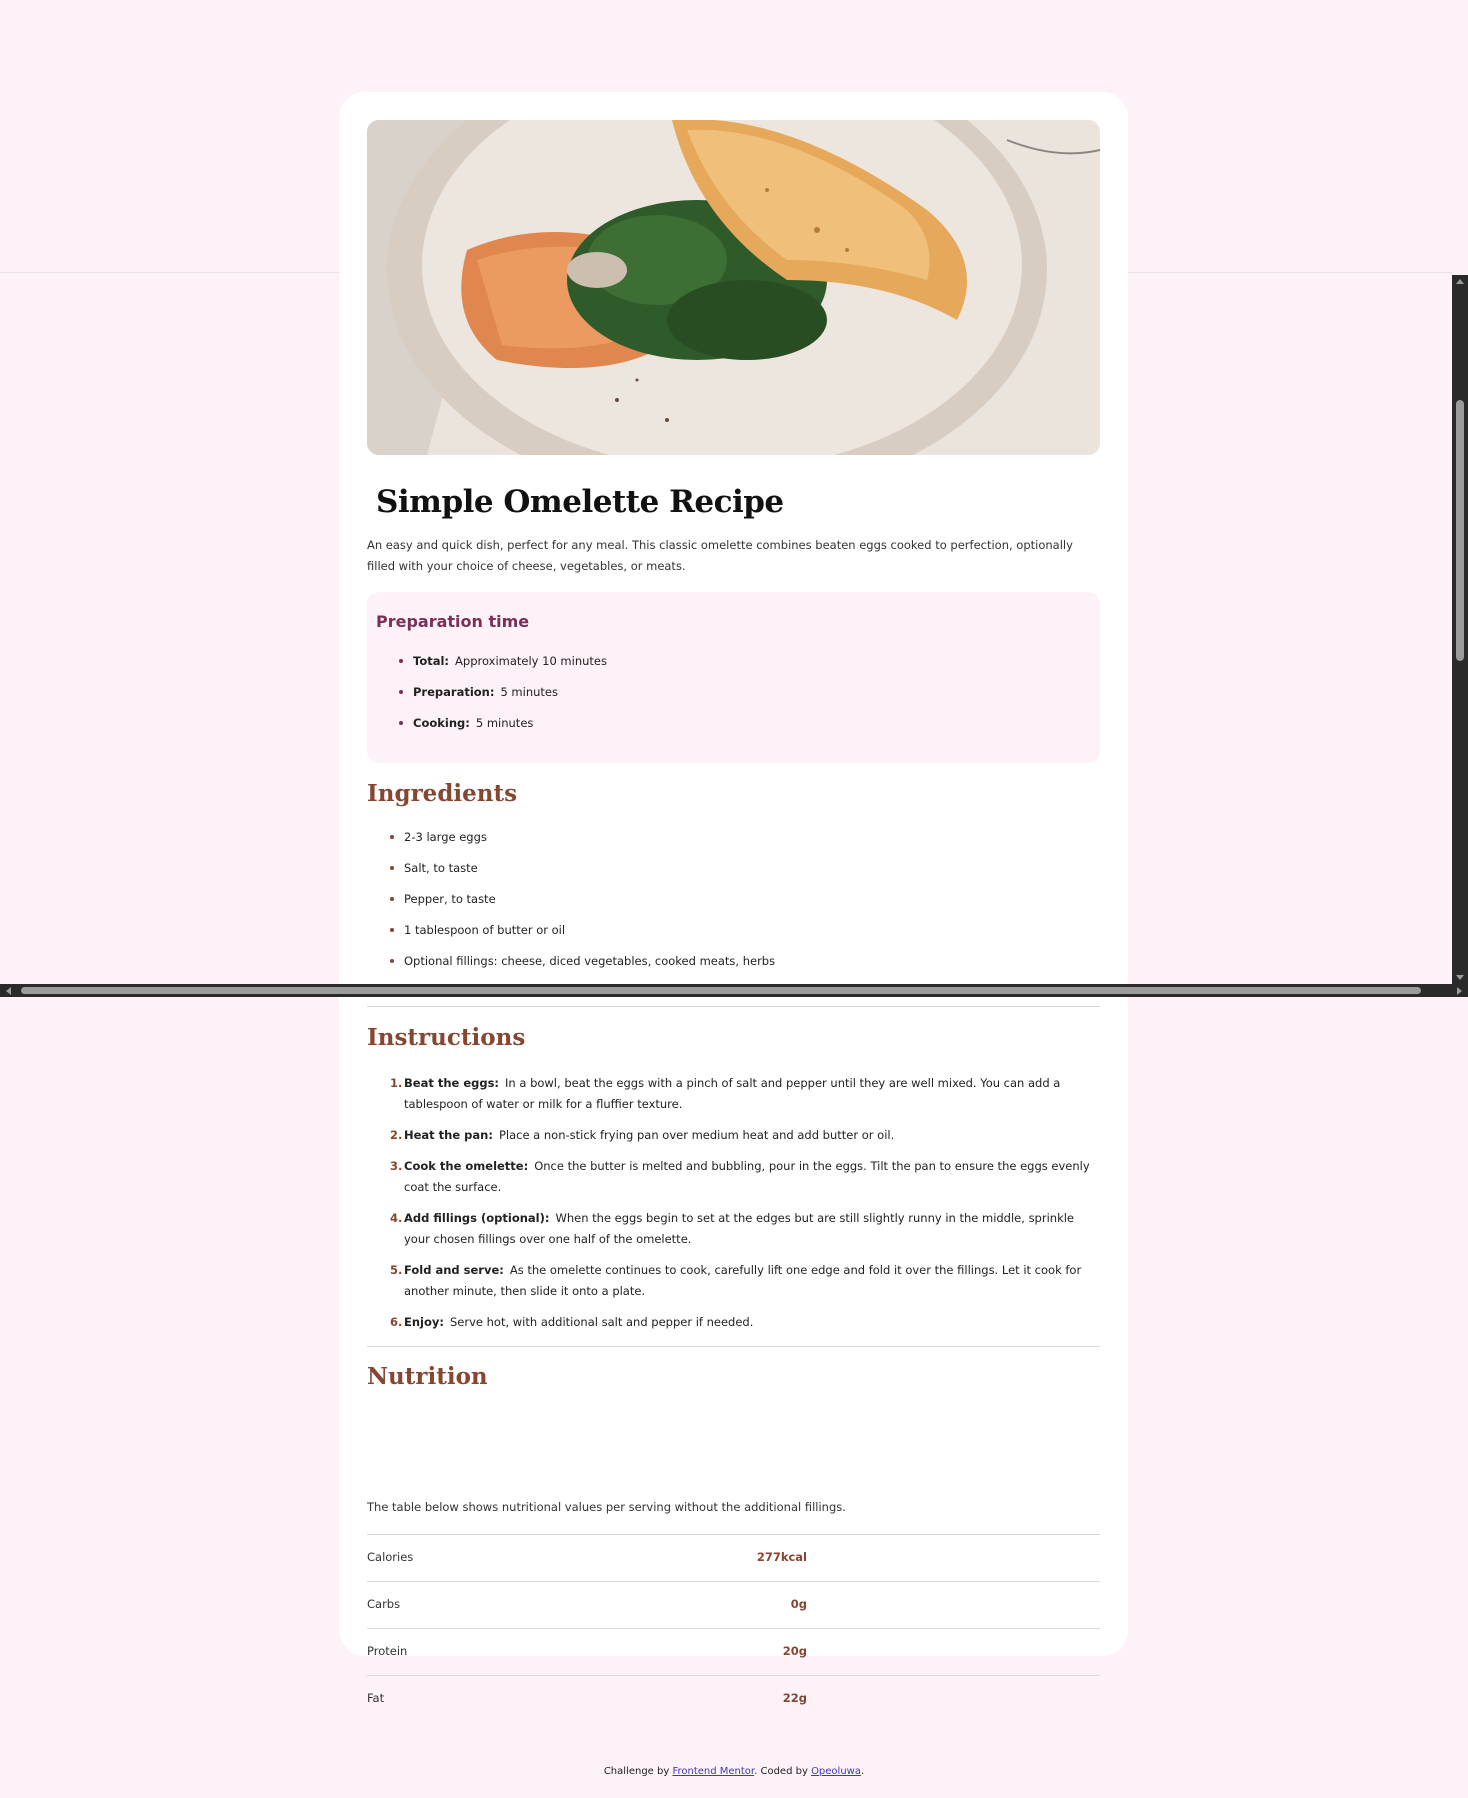 The height and width of the screenshot is (1798, 1468). I want to click on step-label: Heat the pan:, so click(448, 1135).